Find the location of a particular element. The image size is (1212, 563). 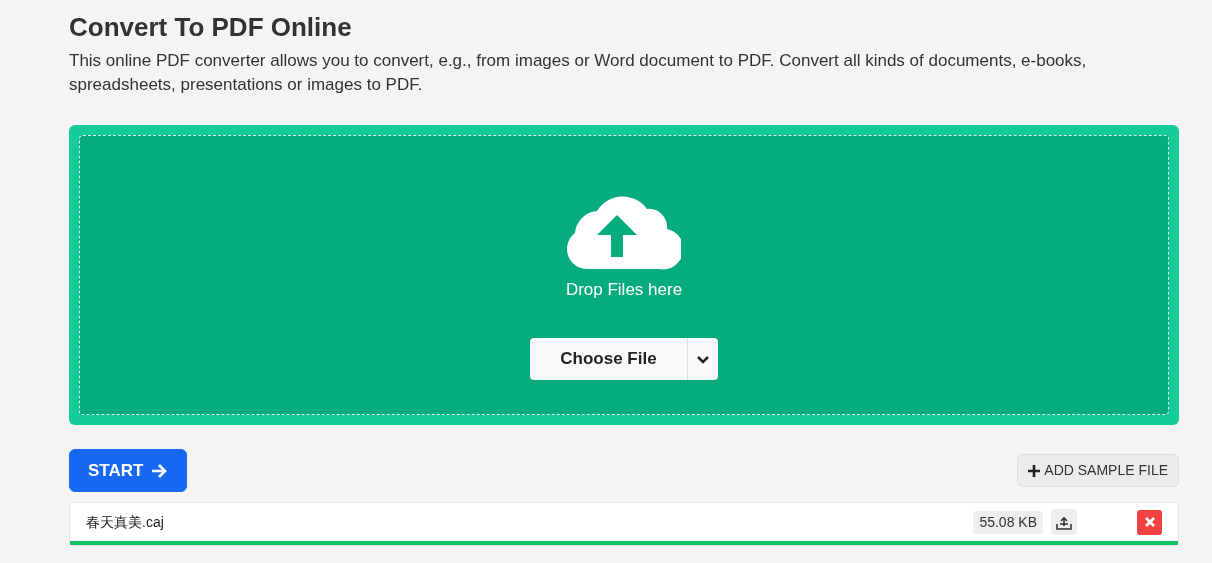

page-title: Convert To PDF Online is located at coordinates (211, 28).